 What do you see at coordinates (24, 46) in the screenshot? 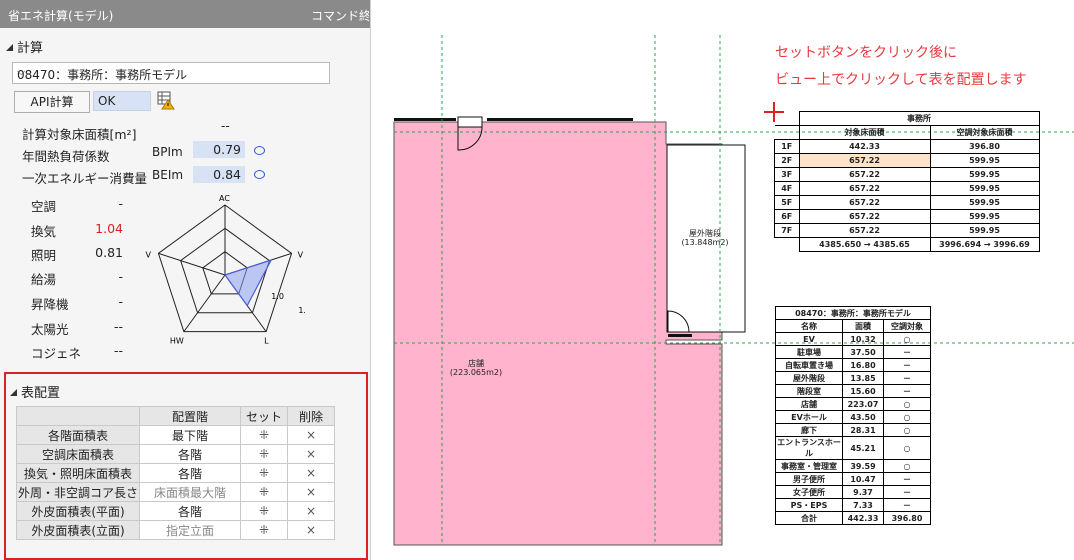
I see `calc-section-header: 計算` at bounding box center [24, 46].